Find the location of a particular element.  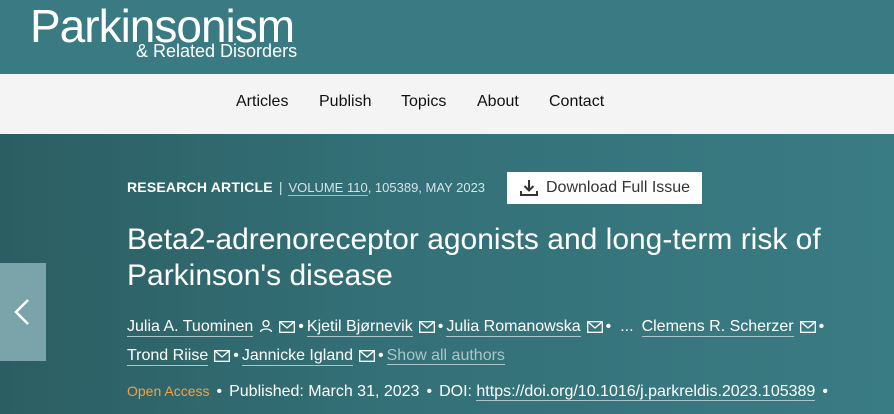

open-access-badge: Open Access is located at coordinates (168, 391).